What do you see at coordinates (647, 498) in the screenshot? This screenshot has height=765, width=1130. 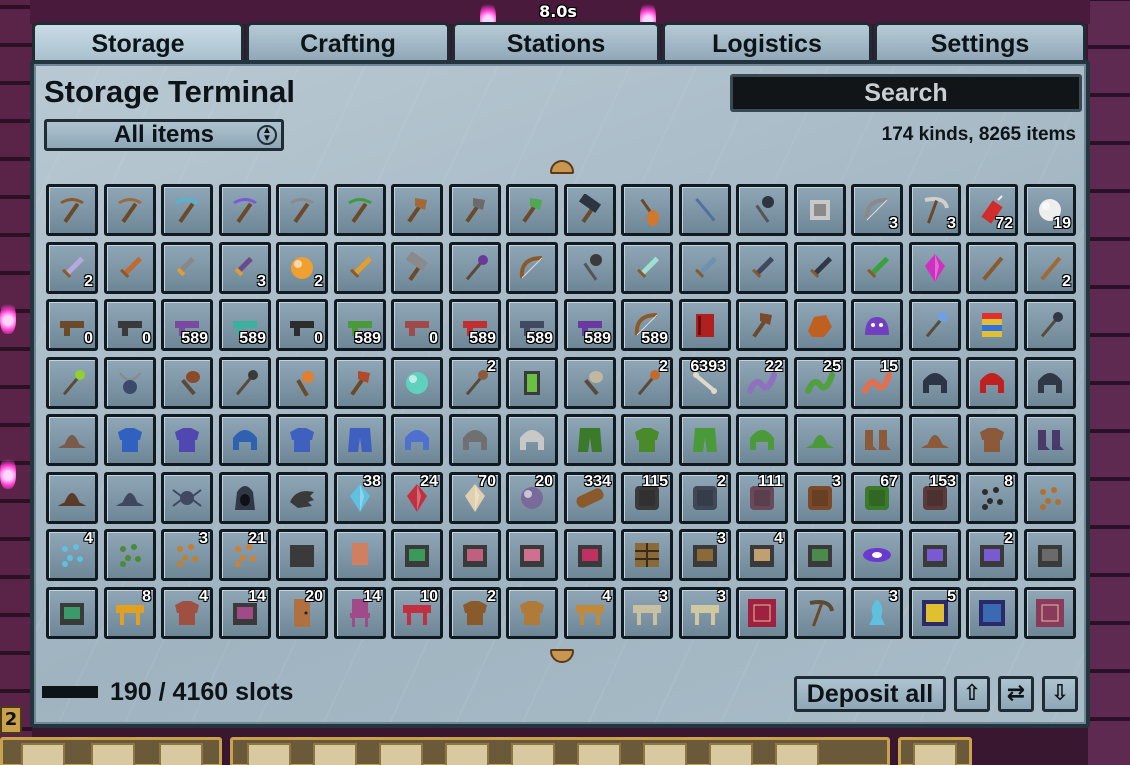 I see `item-slot: 115` at bounding box center [647, 498].